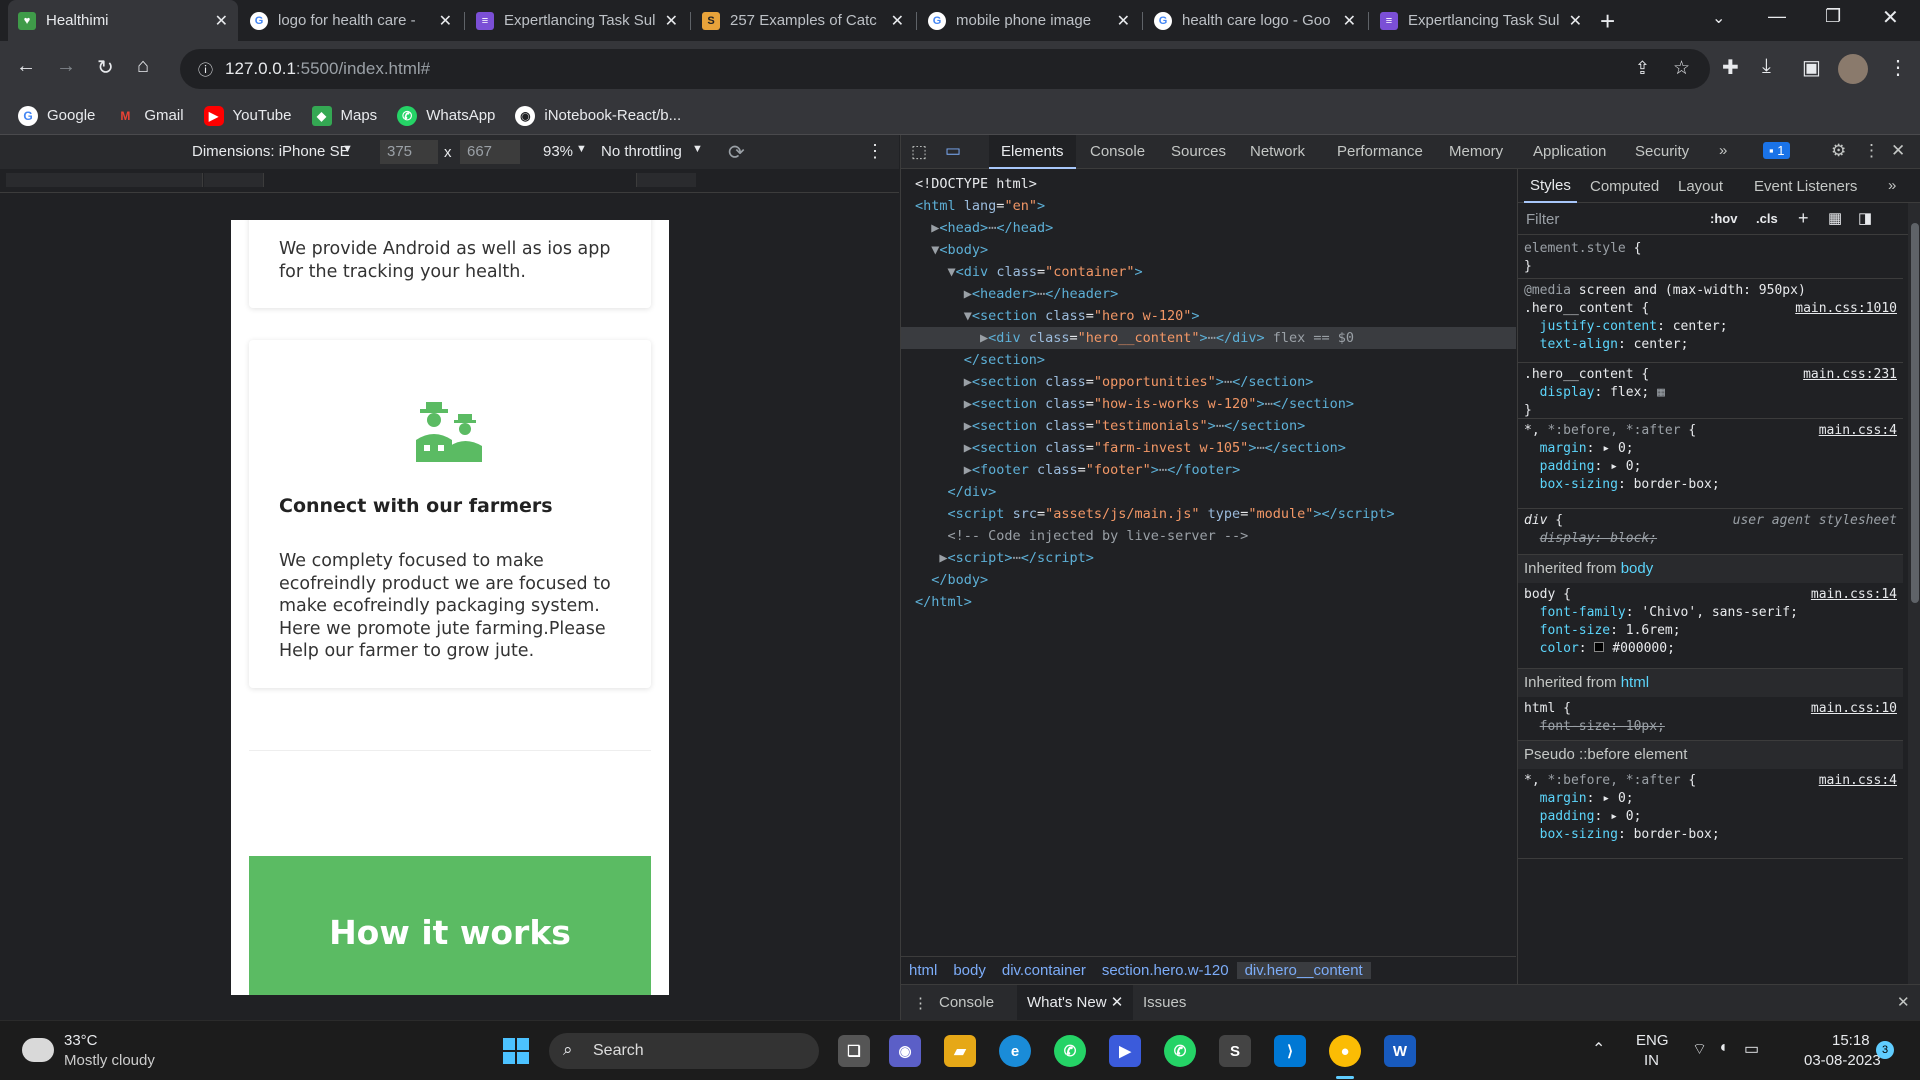 This screenshot has width=1920, height=1080. I want to click on app-sm-icon: S, so click(1235, 1051).